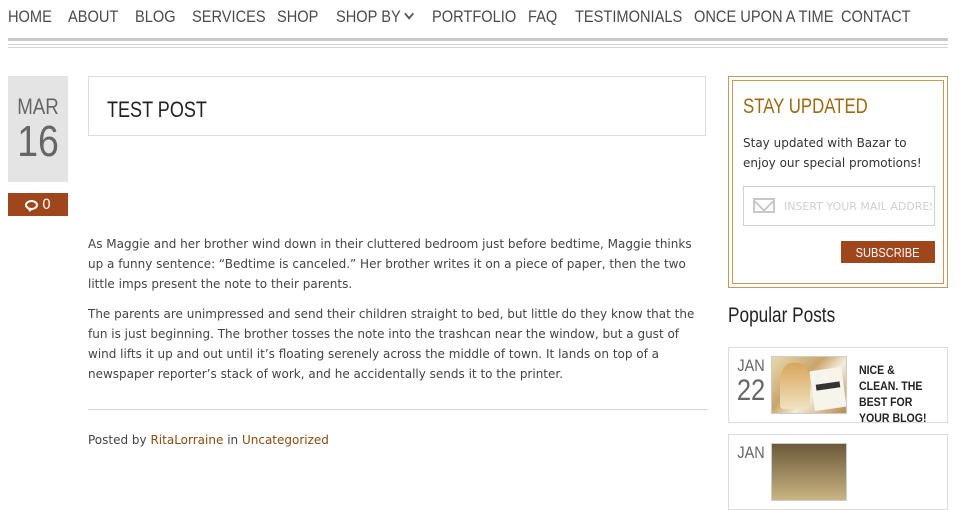  I want to click on nav-about: ABOUT, so click(93, 17).